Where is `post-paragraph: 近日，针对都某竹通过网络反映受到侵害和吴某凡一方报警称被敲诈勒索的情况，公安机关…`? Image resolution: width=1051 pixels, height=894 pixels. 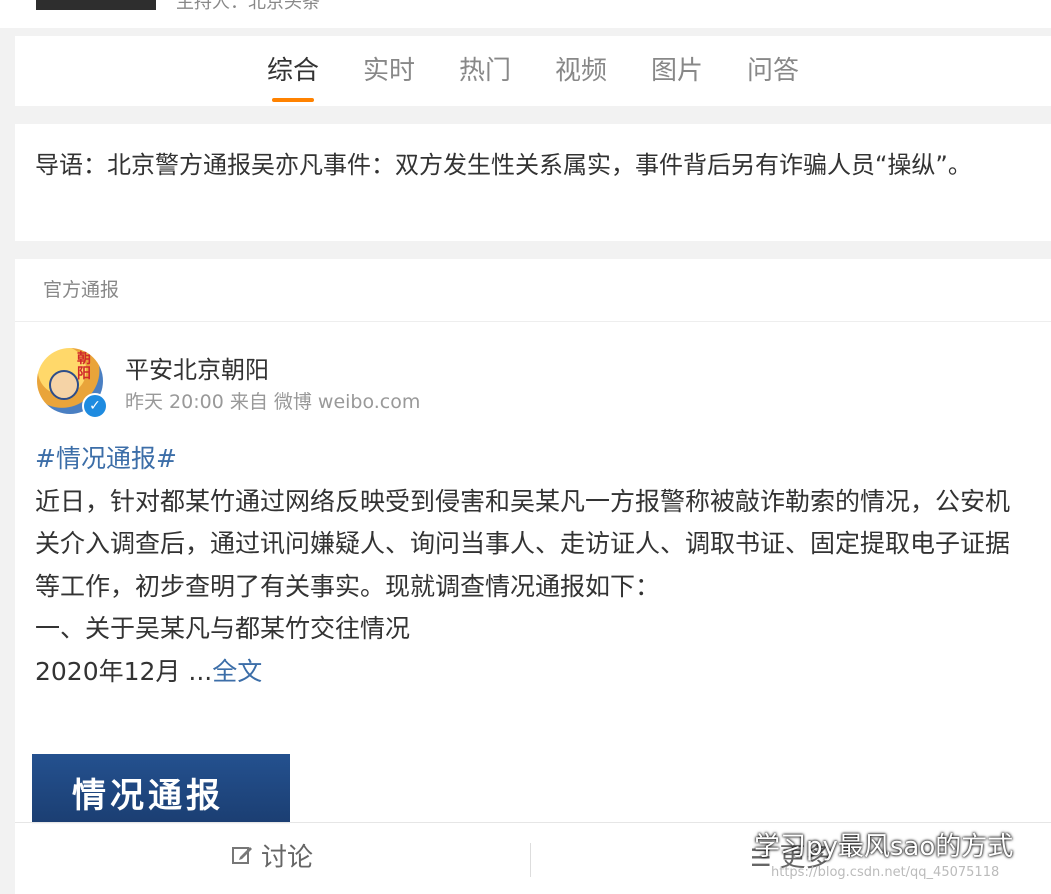
post-paragraph: 近日，针对都某竹通过网络反映受到侵害和吴某凡一方报警称被敲诈勒索的情况，公安机关… is located at coordinates (523, 543).